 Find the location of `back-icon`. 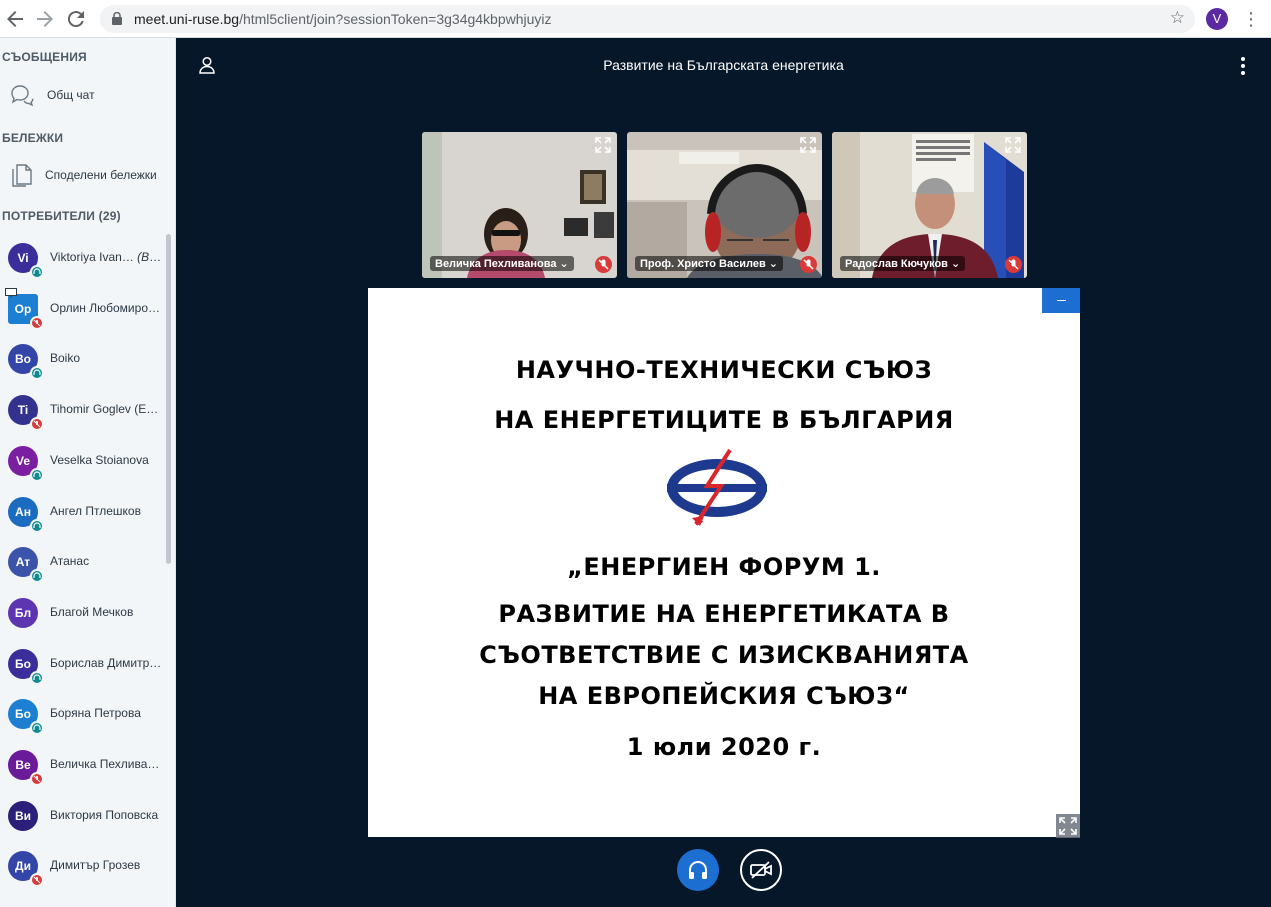

back-icon is located at coordinates (15, 19).